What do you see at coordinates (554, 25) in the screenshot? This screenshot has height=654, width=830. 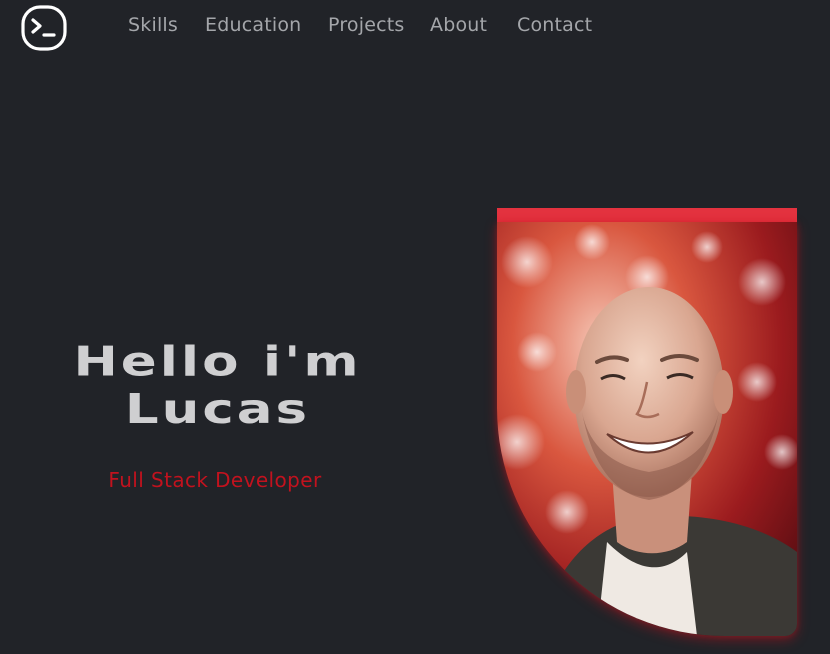 I see `nav-link-contact: Contact` at bounding box center [554, 25].